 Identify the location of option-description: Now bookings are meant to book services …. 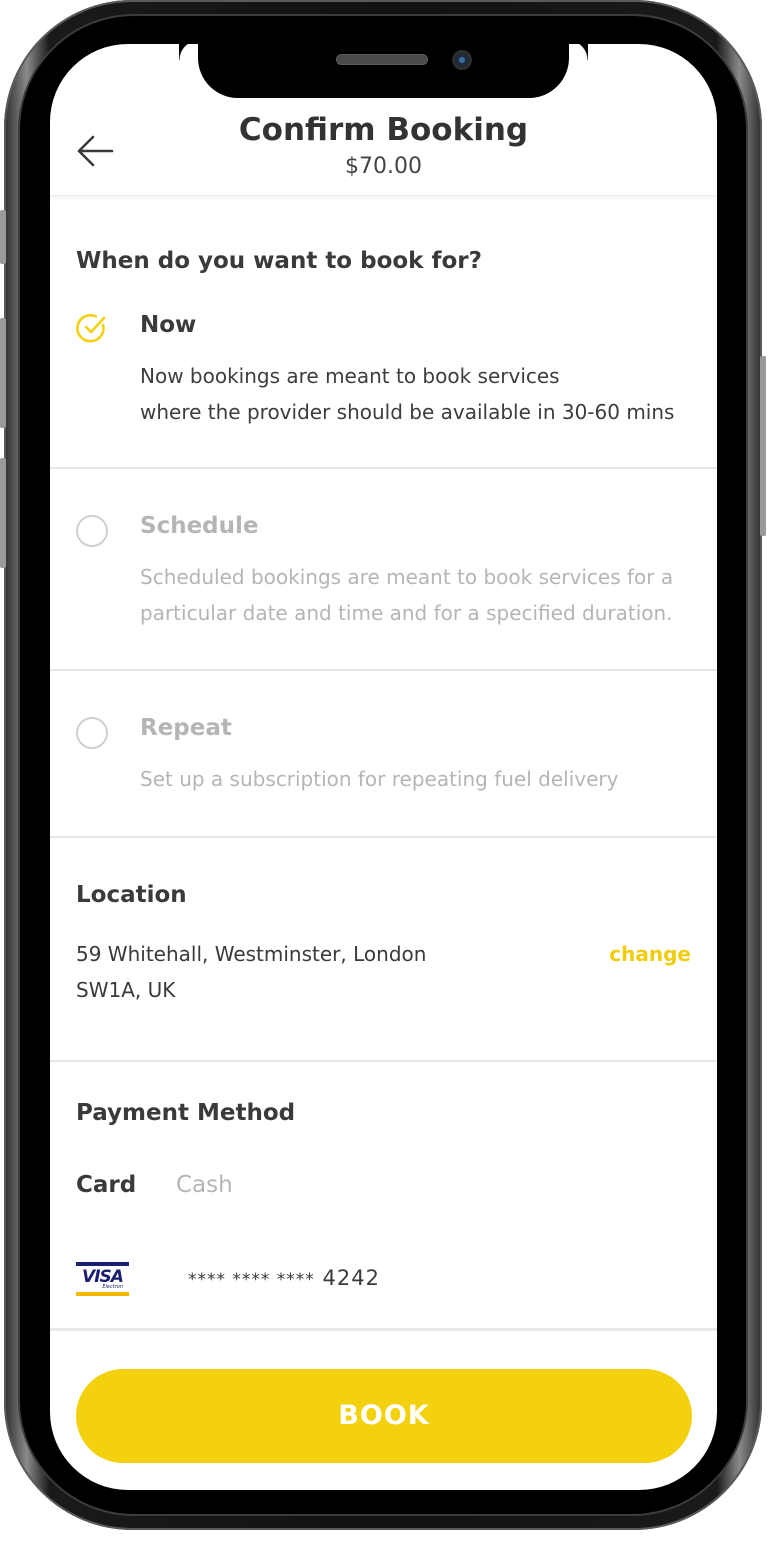
(420, 394).